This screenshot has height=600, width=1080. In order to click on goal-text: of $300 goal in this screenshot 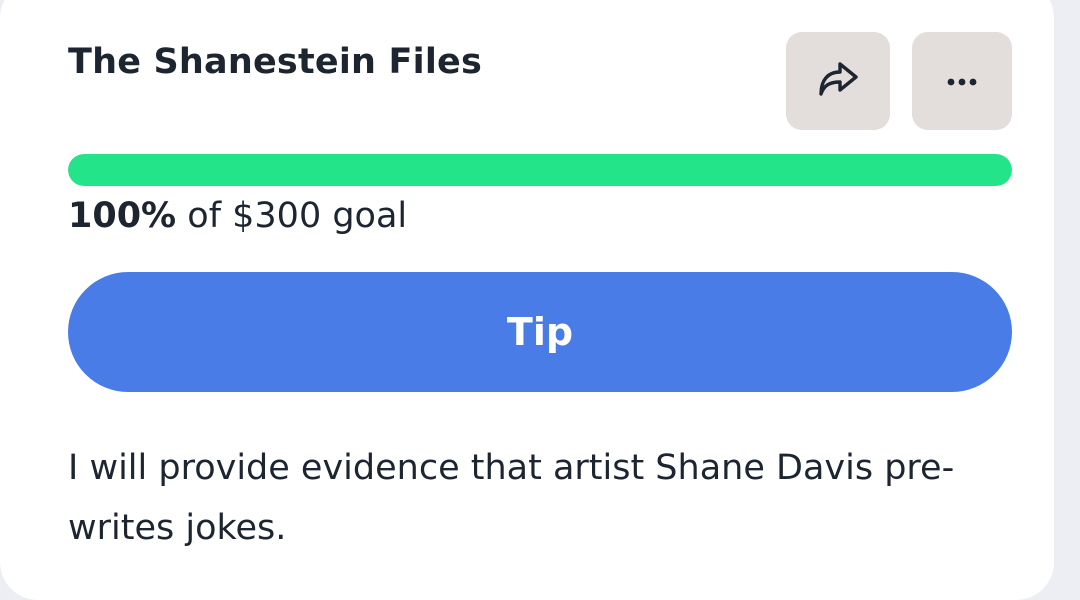, I will do `click(297, 216)`.